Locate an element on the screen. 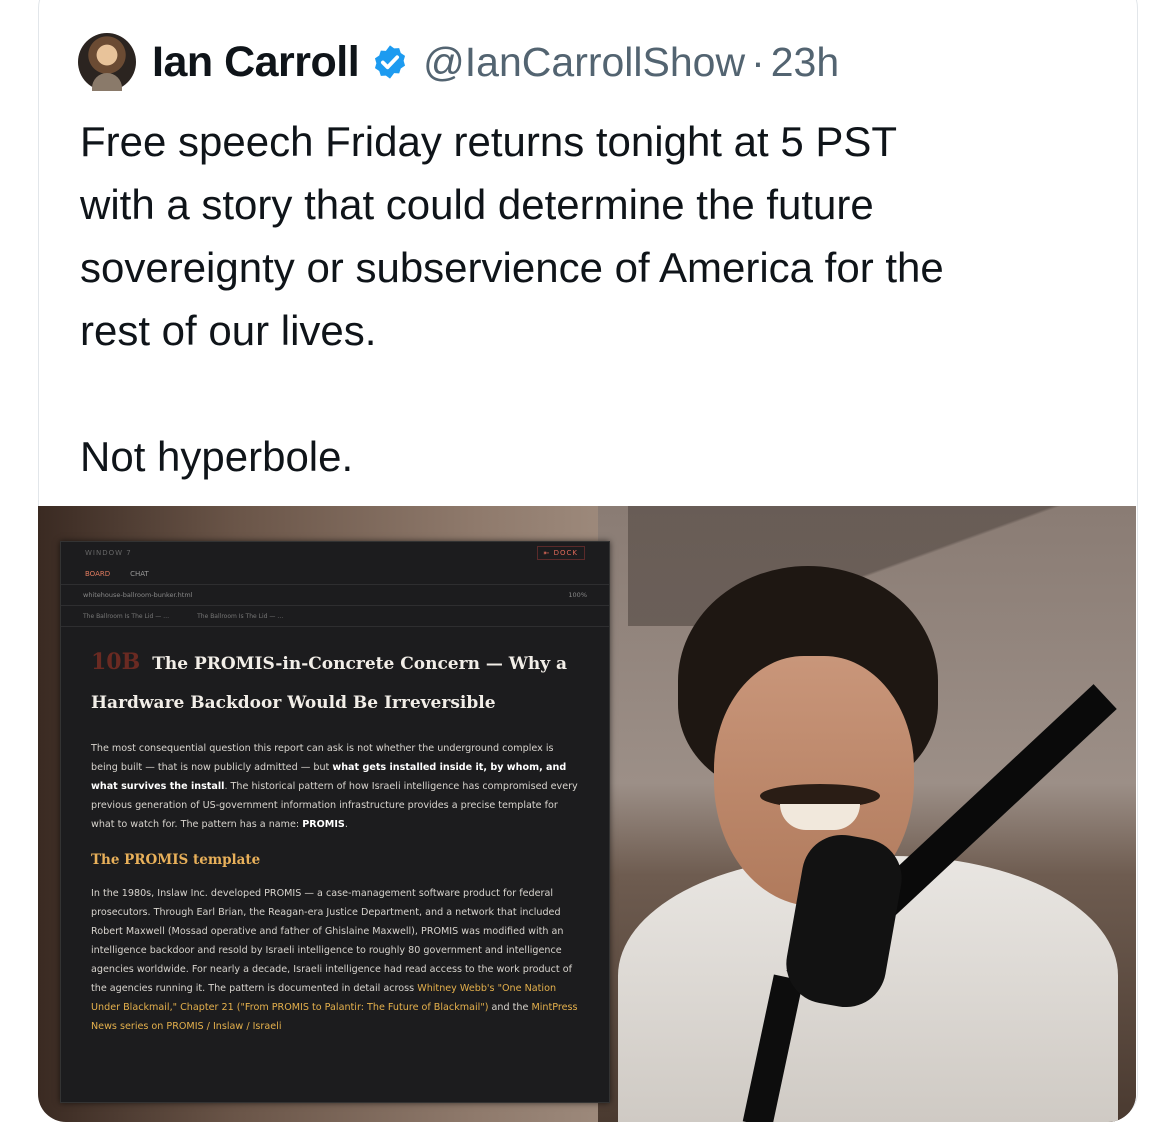 This screenshot has height=1122, width=1164. tab-board: BOARD is located at coordinates (97, 574).